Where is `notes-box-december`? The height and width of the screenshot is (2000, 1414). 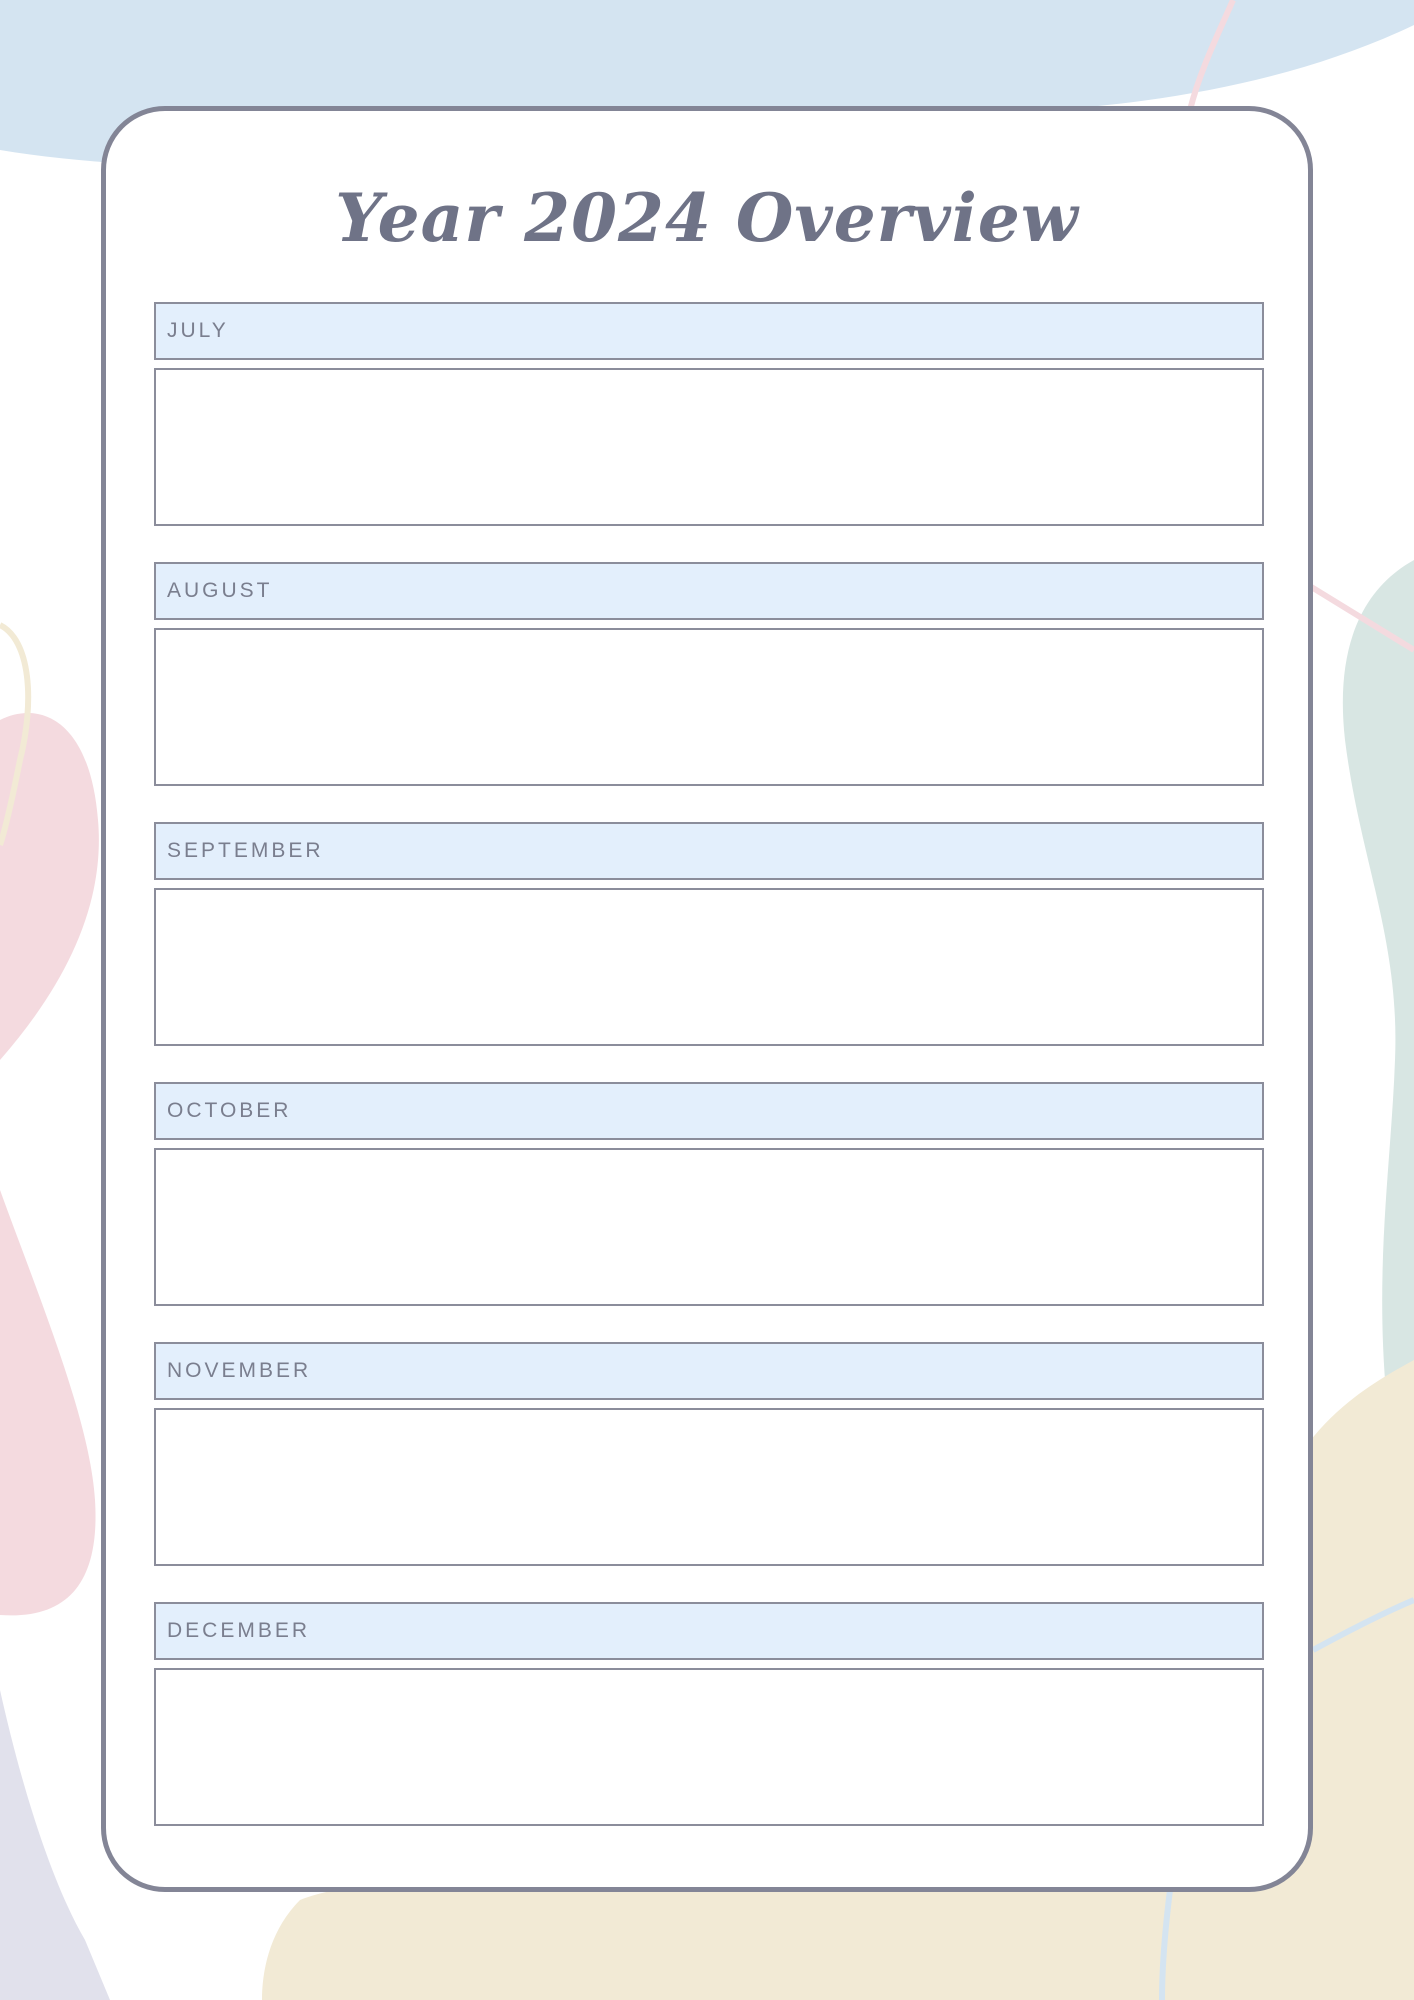 notes-box-december is located at coordinates (709, 1747).